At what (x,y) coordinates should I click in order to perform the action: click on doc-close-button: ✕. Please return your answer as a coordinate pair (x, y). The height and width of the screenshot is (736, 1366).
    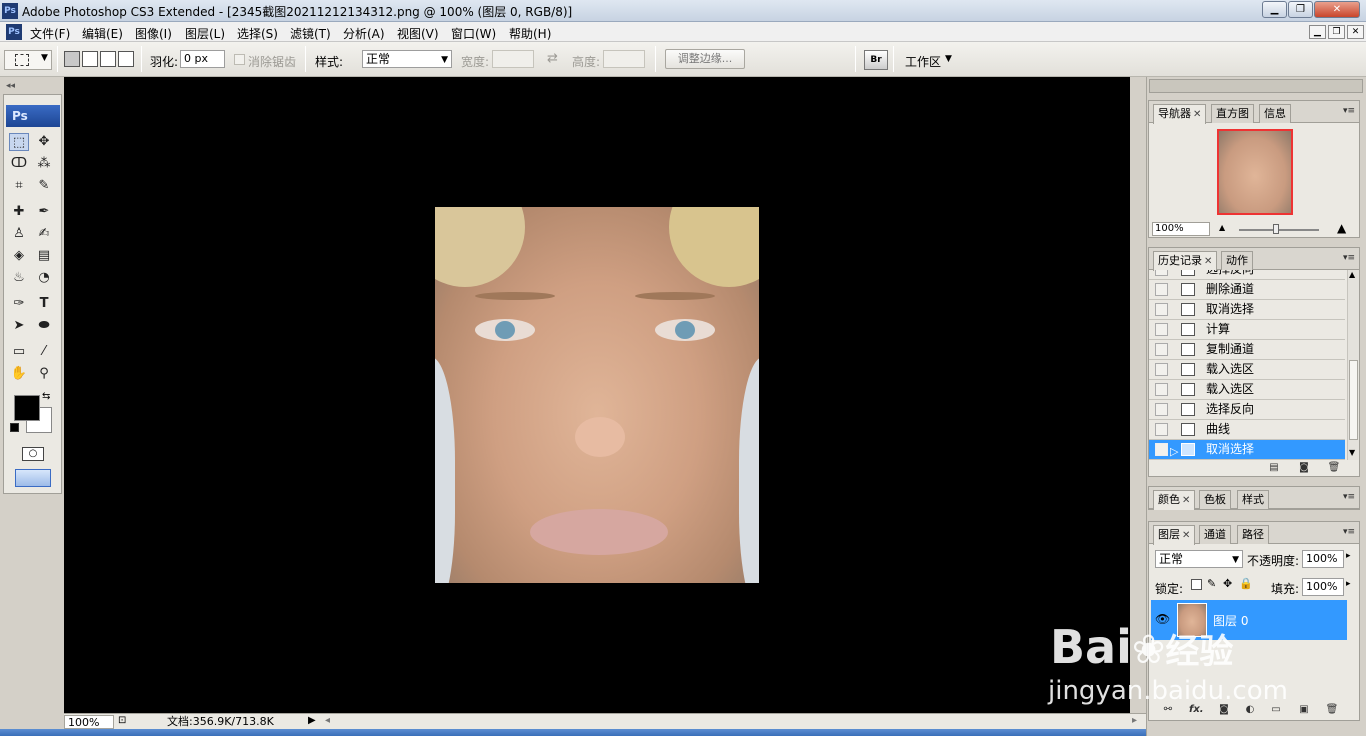
    Looking at the image, I should click on (1355, 32).